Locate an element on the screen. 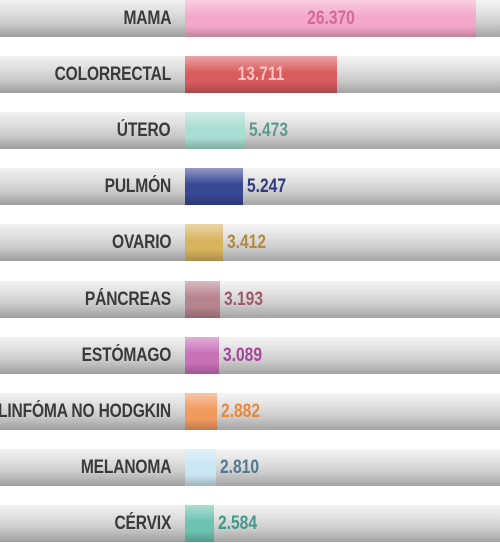 The image size is (500, 543). category-label-band: MELANOMA is located at coordinates (92, 467).